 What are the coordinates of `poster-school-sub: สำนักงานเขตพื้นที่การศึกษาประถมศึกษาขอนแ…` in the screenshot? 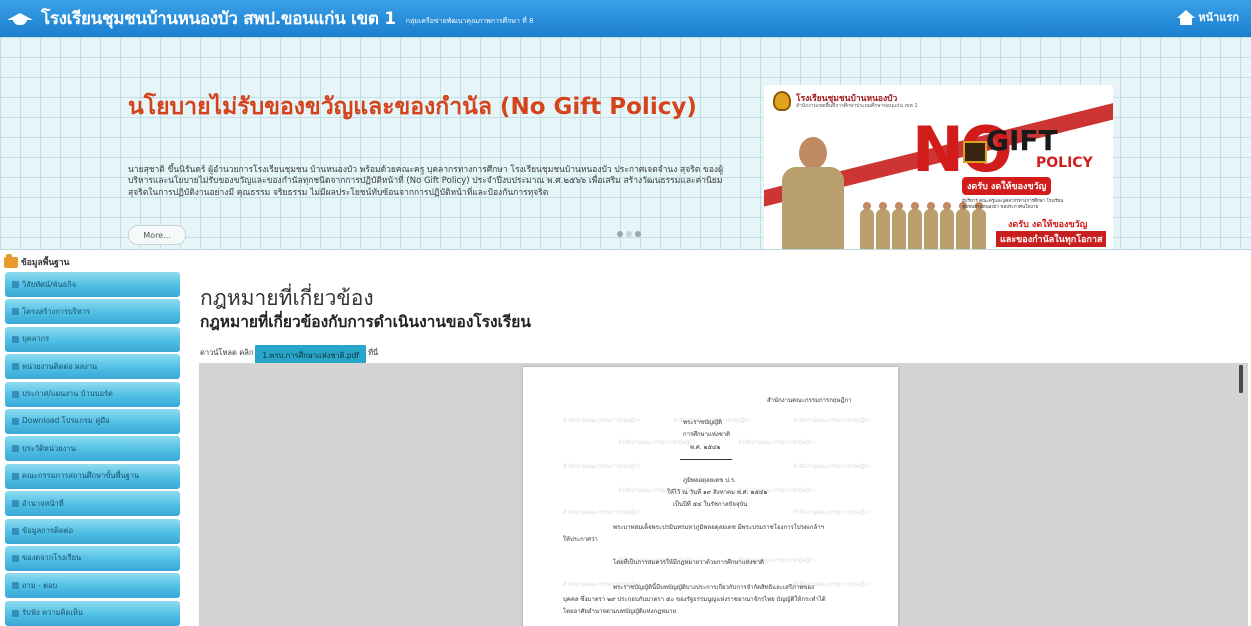 It's located at (857, 106).